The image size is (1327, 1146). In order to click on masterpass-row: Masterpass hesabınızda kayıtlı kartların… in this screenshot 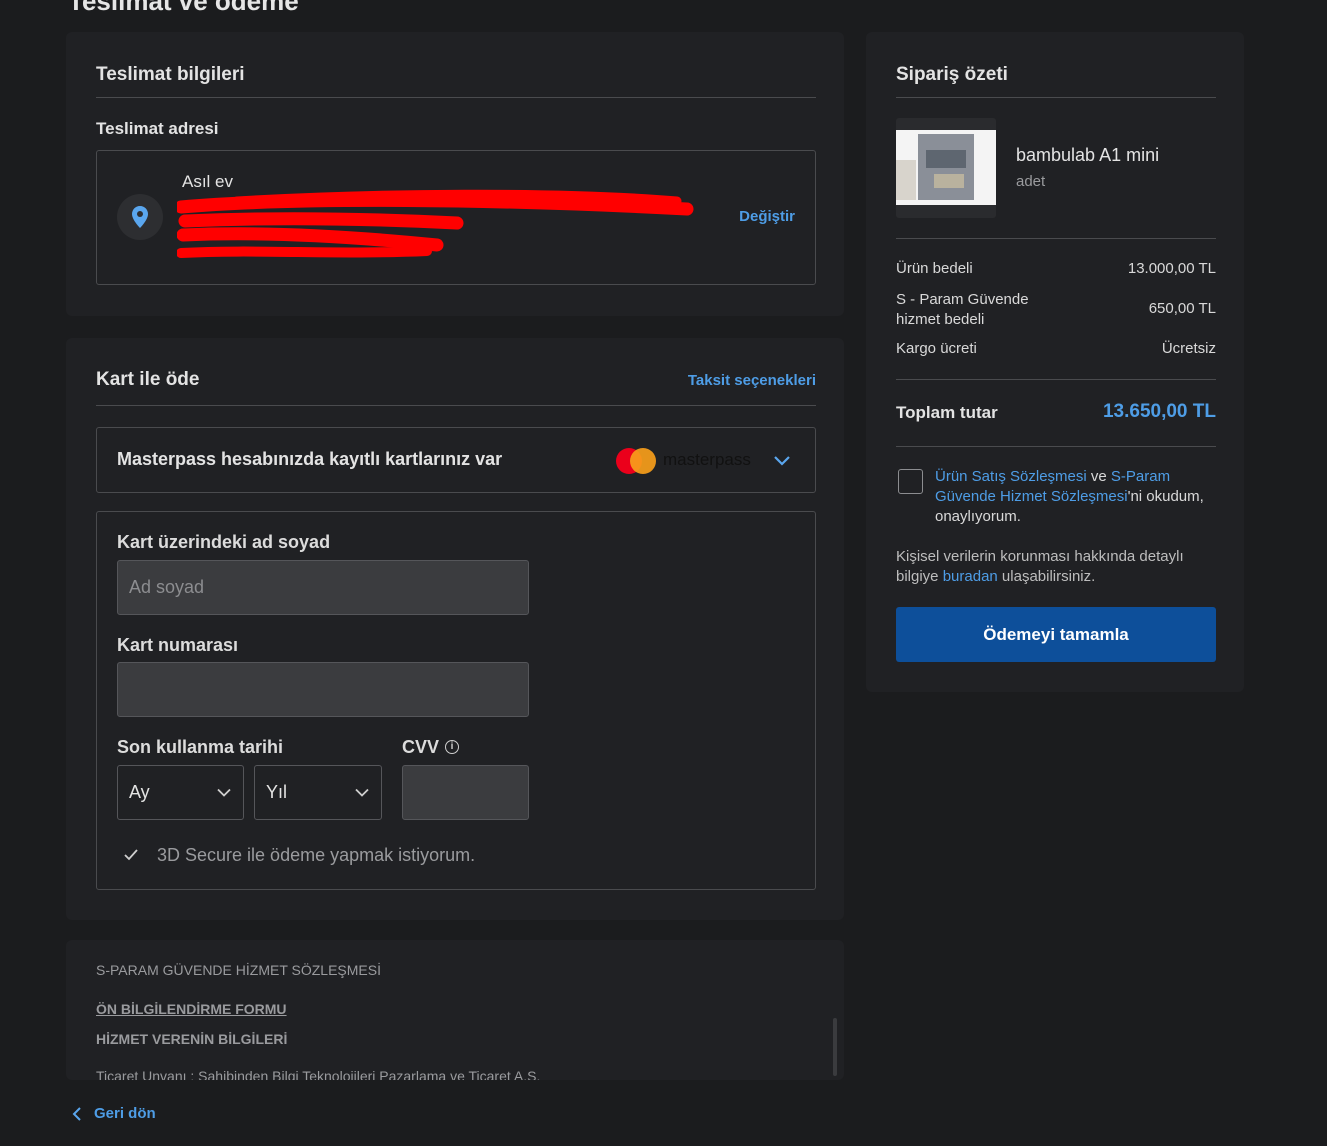, I will do `click(456, 460)`.